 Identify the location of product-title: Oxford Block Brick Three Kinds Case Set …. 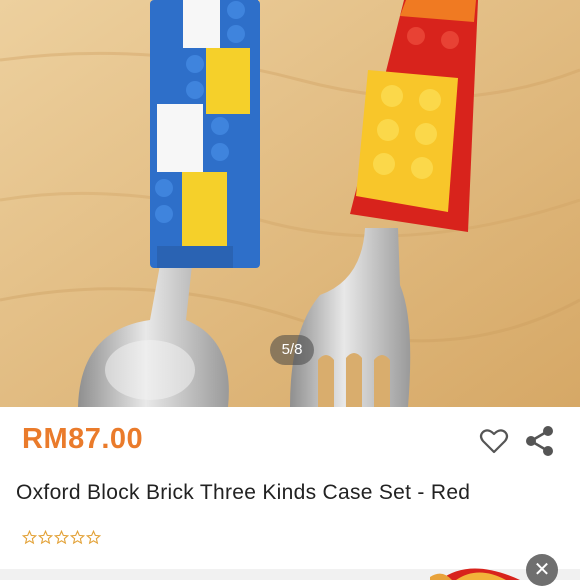
(243, 492).